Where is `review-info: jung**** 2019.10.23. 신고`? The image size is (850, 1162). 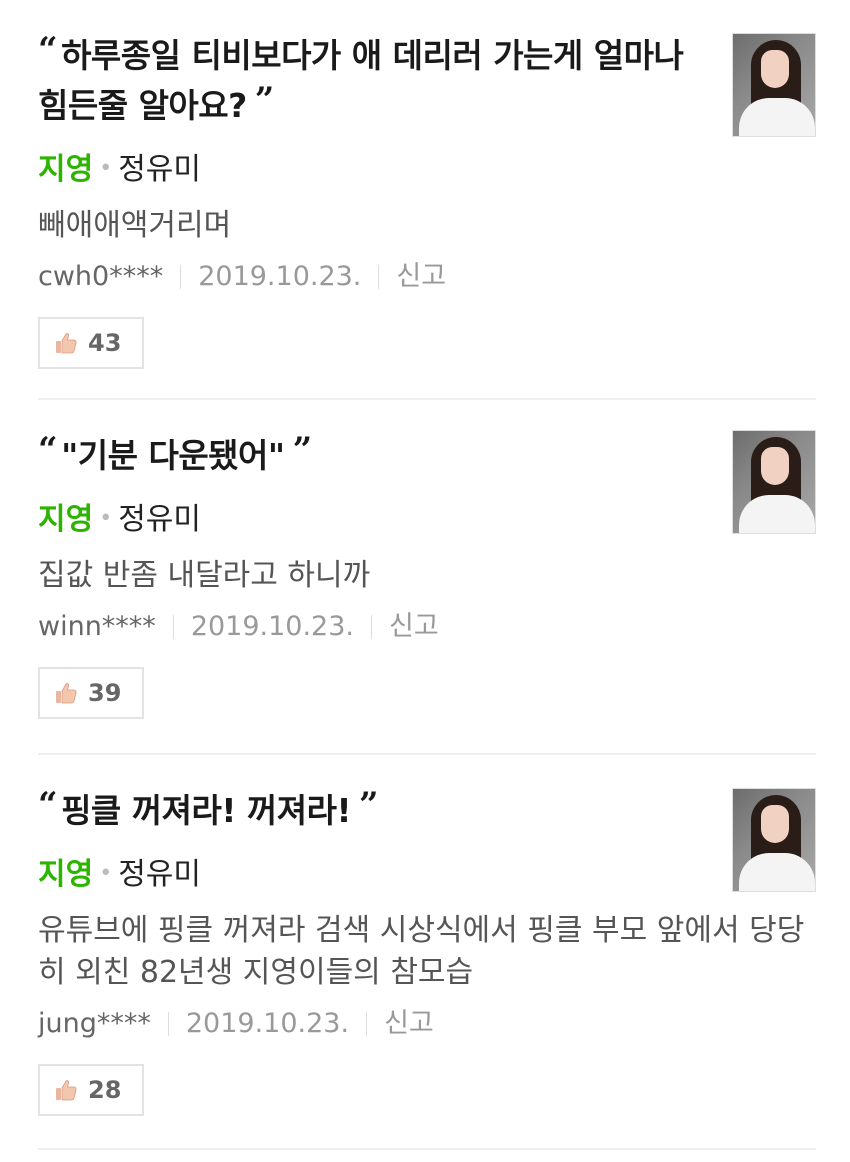
review-info: jung**** 2019.10.23. 신고 is located at coordinates (444, 1024).